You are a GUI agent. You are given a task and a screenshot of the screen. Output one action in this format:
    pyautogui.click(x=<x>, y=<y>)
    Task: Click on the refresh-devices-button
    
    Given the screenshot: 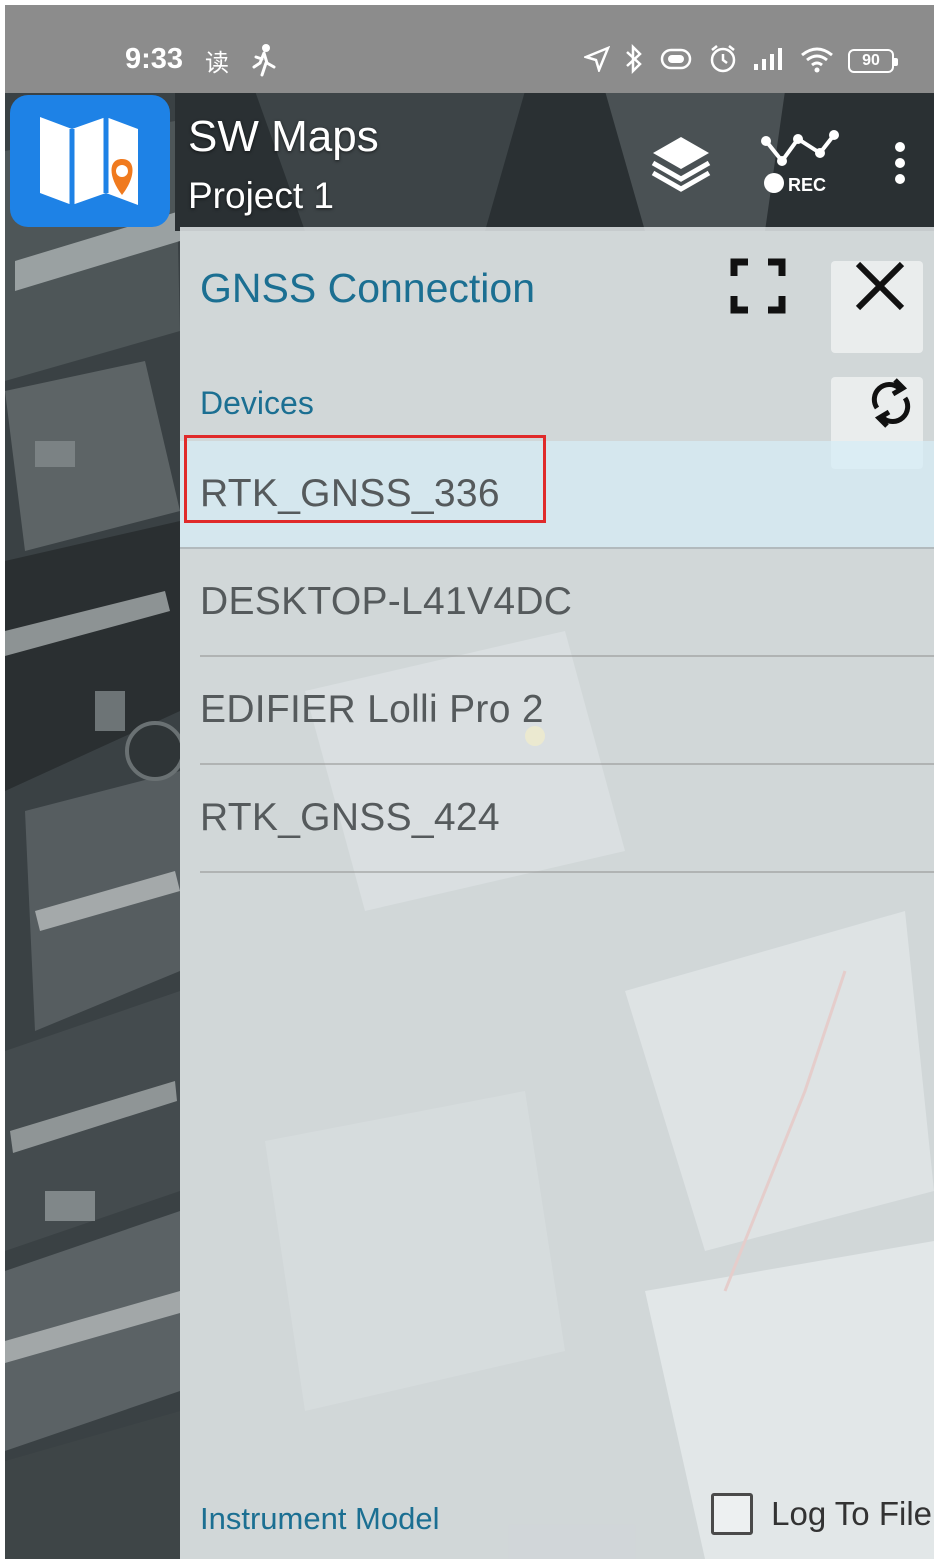 What is the action you would take?
    pyautogui.click(x=891, y=405)
    